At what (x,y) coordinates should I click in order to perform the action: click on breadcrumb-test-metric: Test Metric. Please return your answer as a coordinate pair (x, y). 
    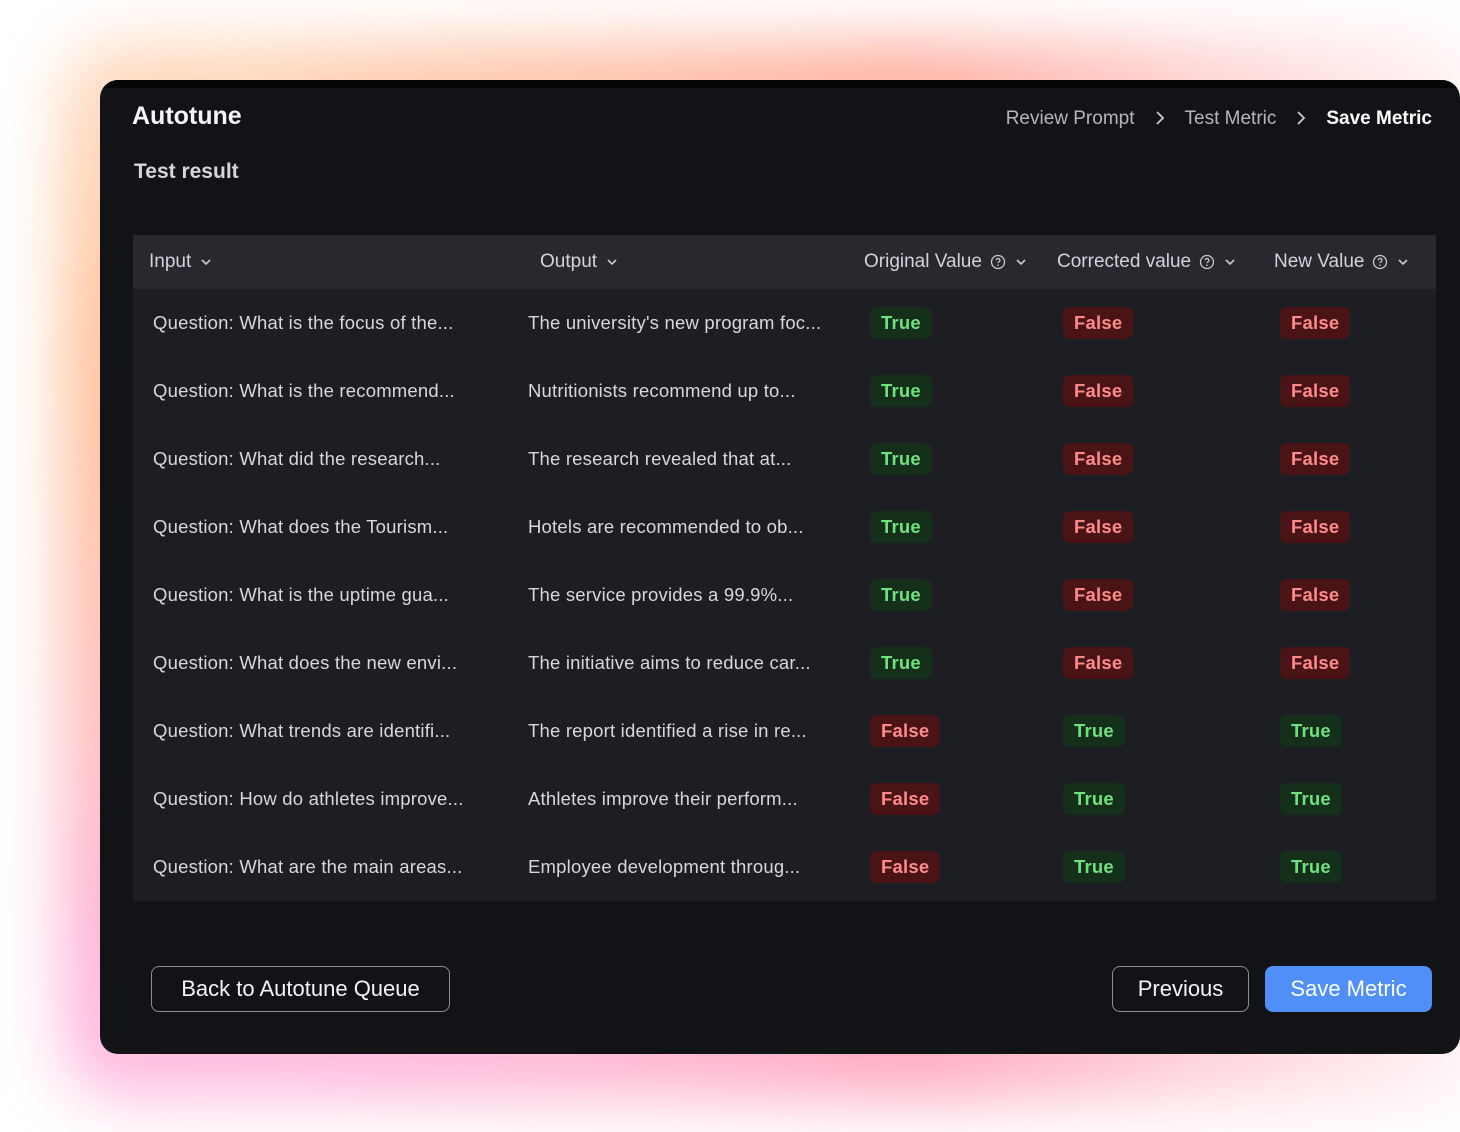
    Looking at the image, I should click on (1231, 119).